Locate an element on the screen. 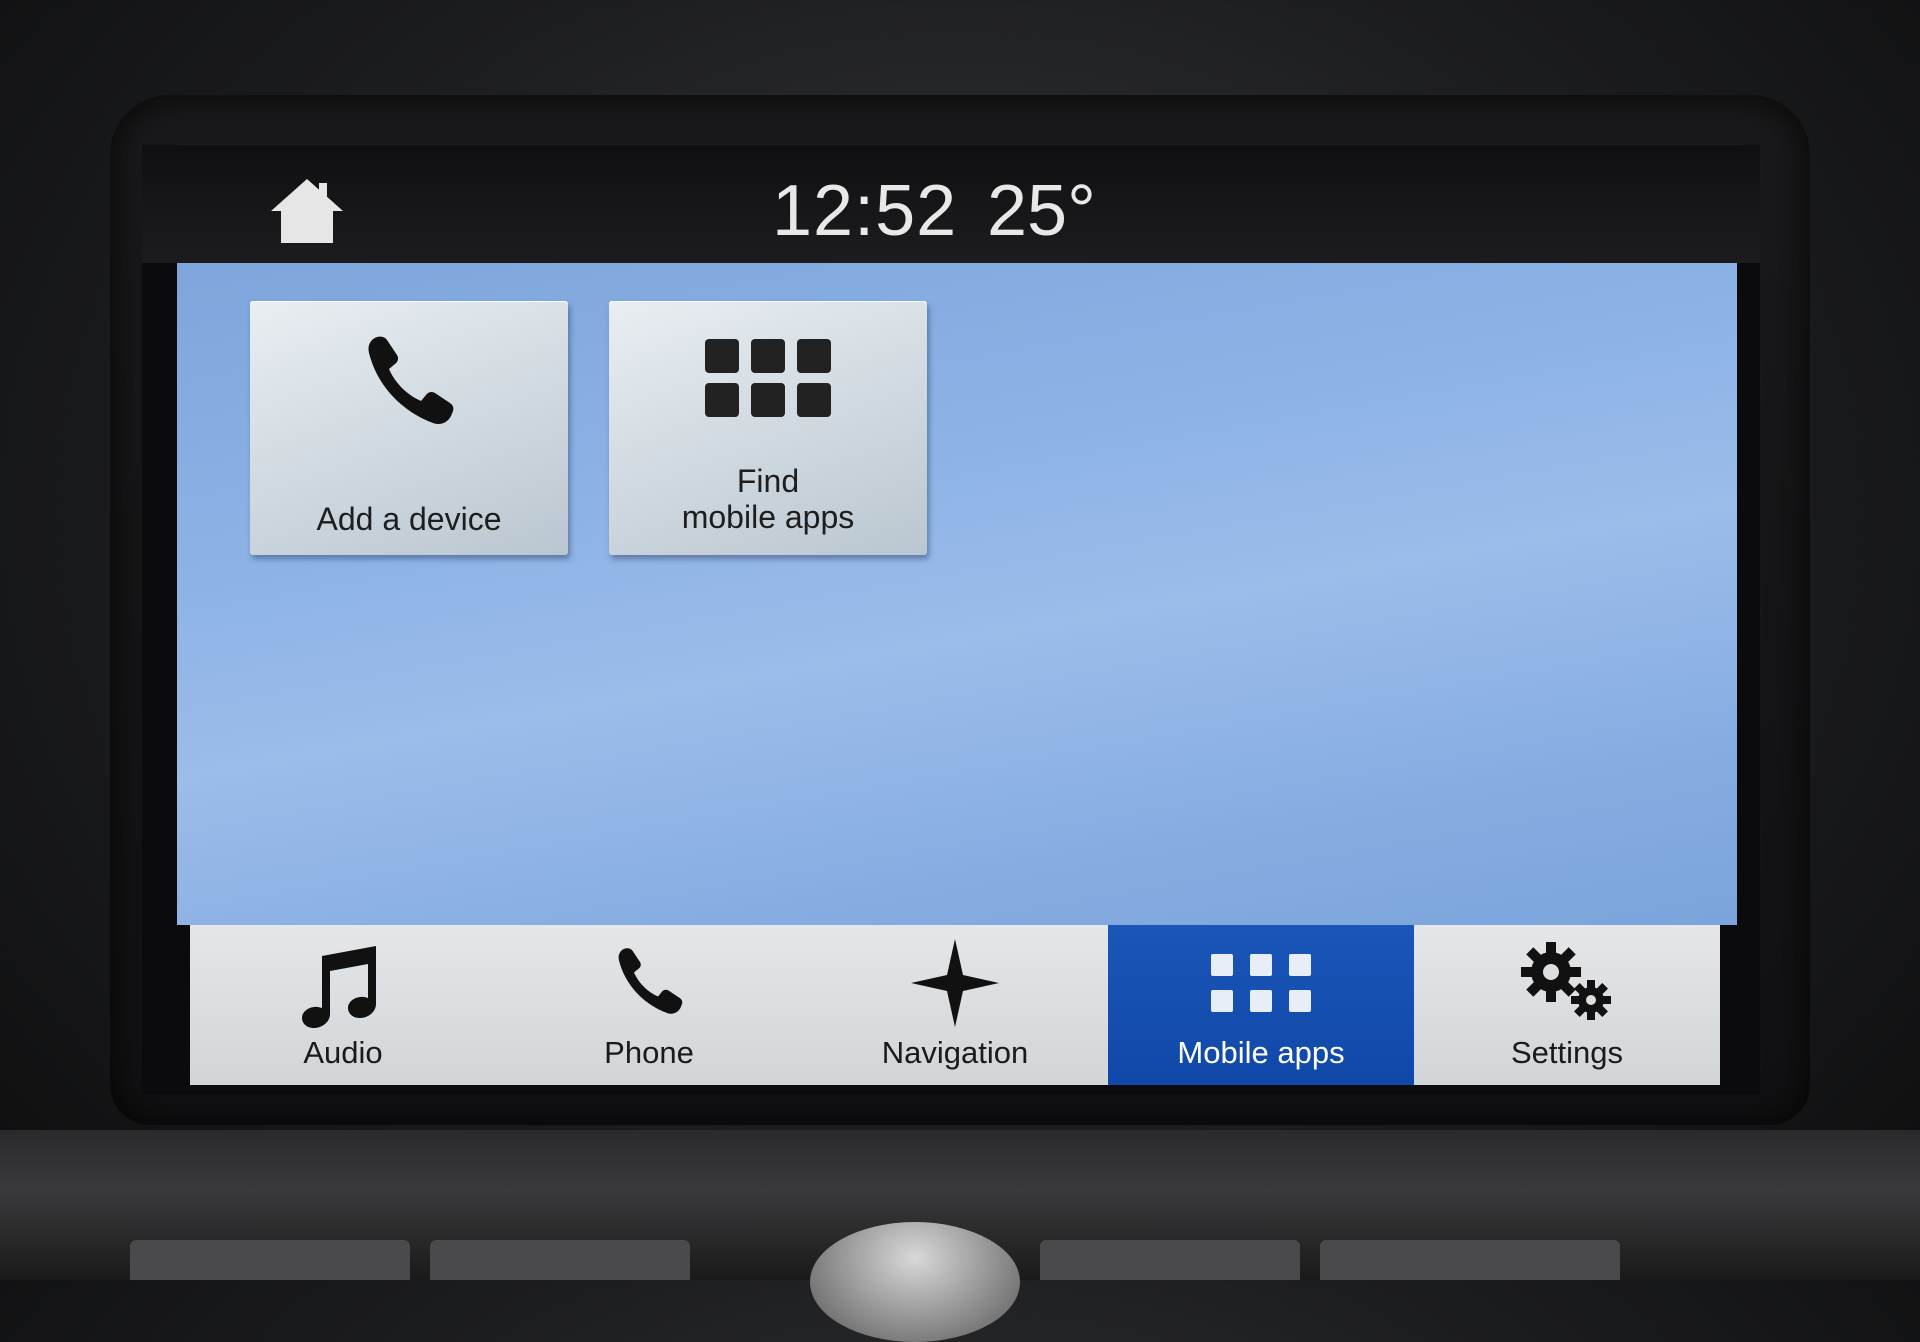 Image resolution: width=1920 pixels, height=1342 pixels. nav-label-mobile-apps: Mobile apps is located at coordinates (1261, 1052).